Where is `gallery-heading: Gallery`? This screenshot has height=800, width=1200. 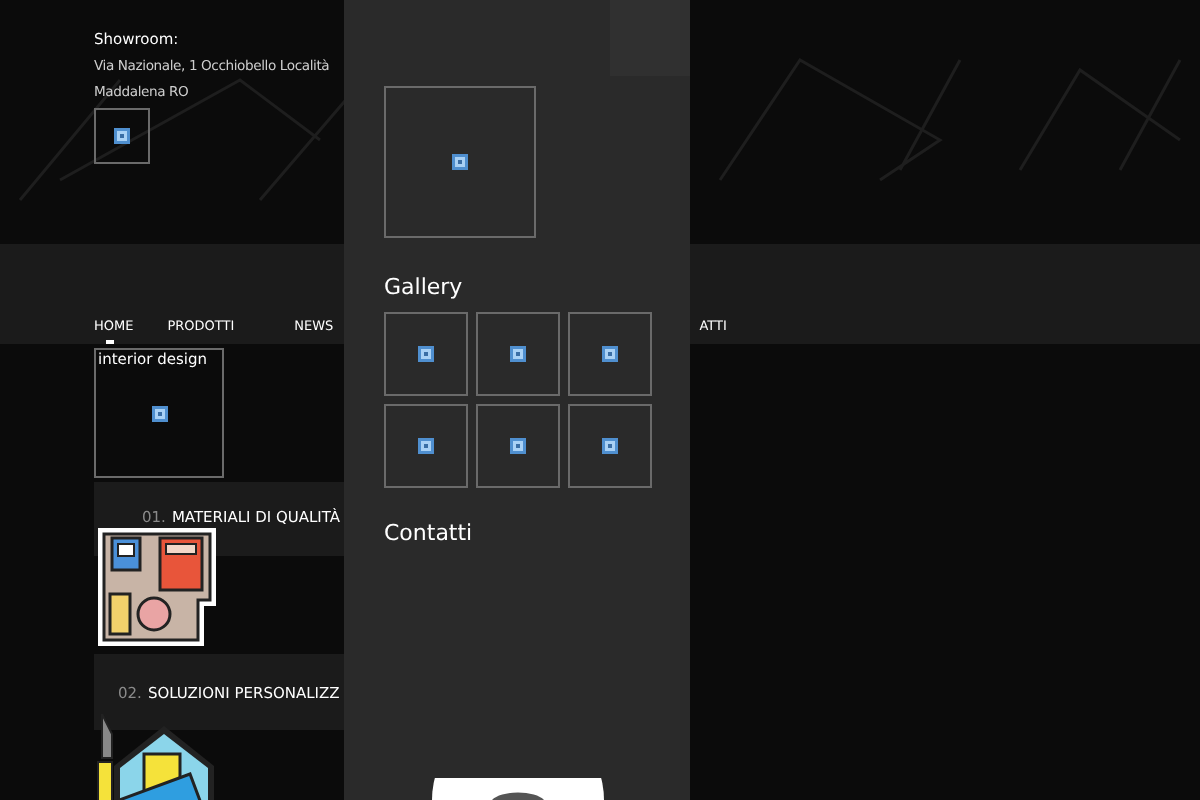 gallery-heading: Gallery is located at coordinates (423, 288).